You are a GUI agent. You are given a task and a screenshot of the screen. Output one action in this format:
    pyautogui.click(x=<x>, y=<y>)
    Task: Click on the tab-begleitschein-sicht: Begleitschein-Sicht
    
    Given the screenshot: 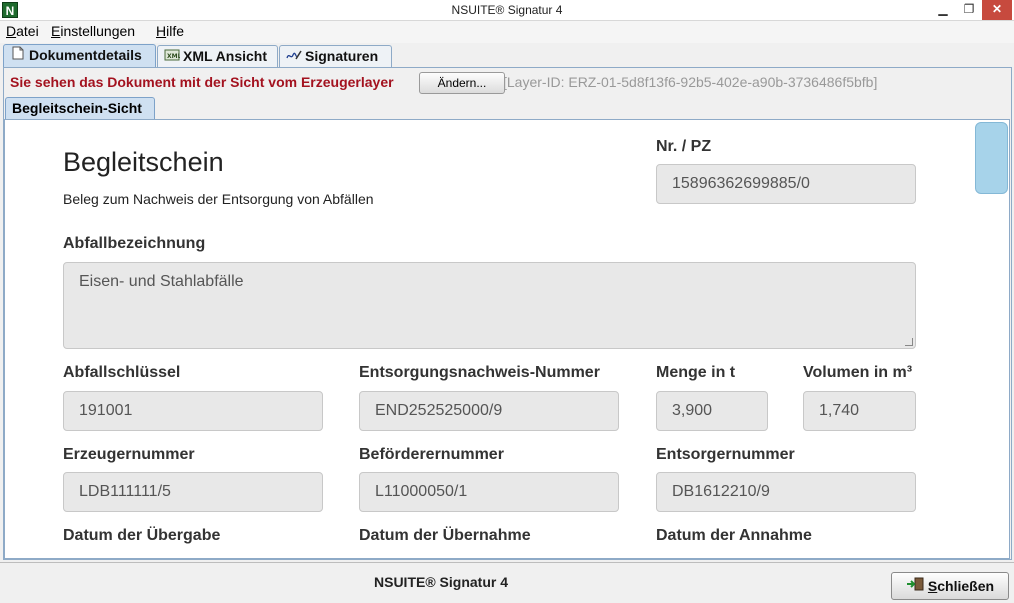 What is the action you would take?
    pyautogui.click(x=80, y=108)
    